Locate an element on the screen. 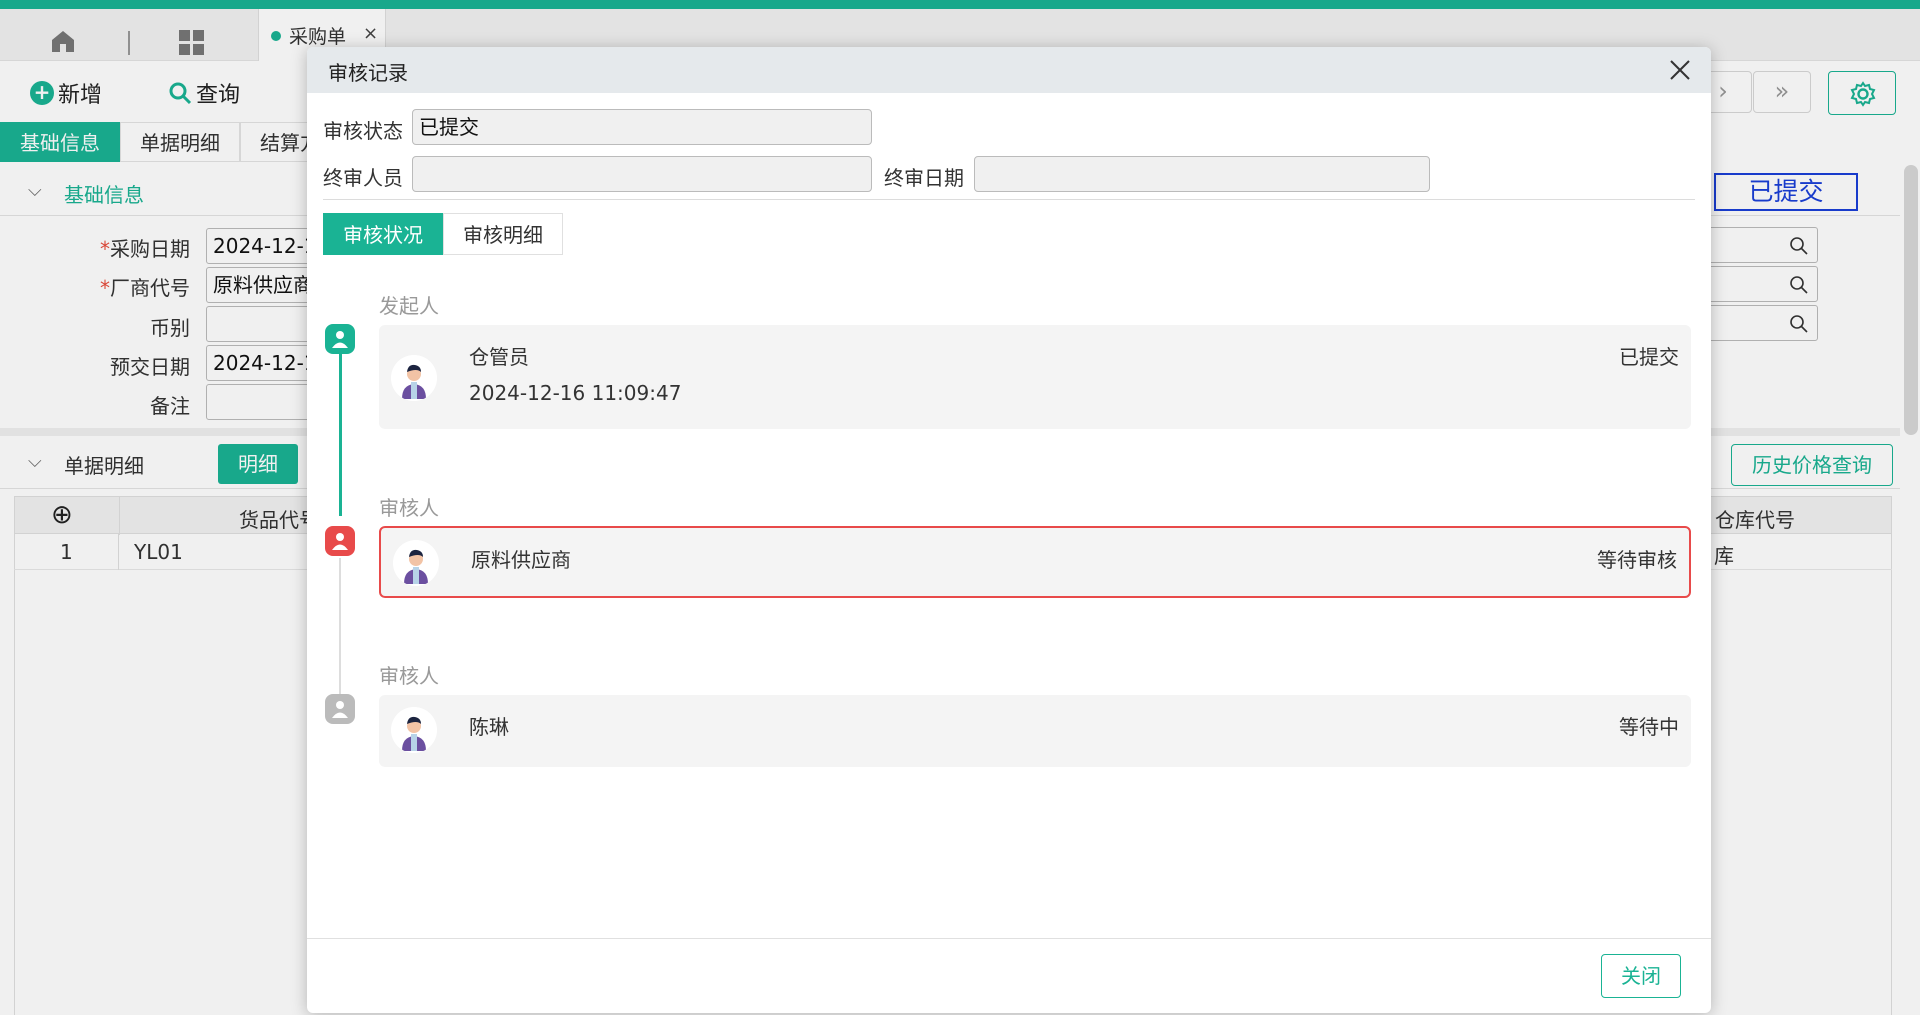  modal-header: 审核记录 is located at coordinates (1009, 70).